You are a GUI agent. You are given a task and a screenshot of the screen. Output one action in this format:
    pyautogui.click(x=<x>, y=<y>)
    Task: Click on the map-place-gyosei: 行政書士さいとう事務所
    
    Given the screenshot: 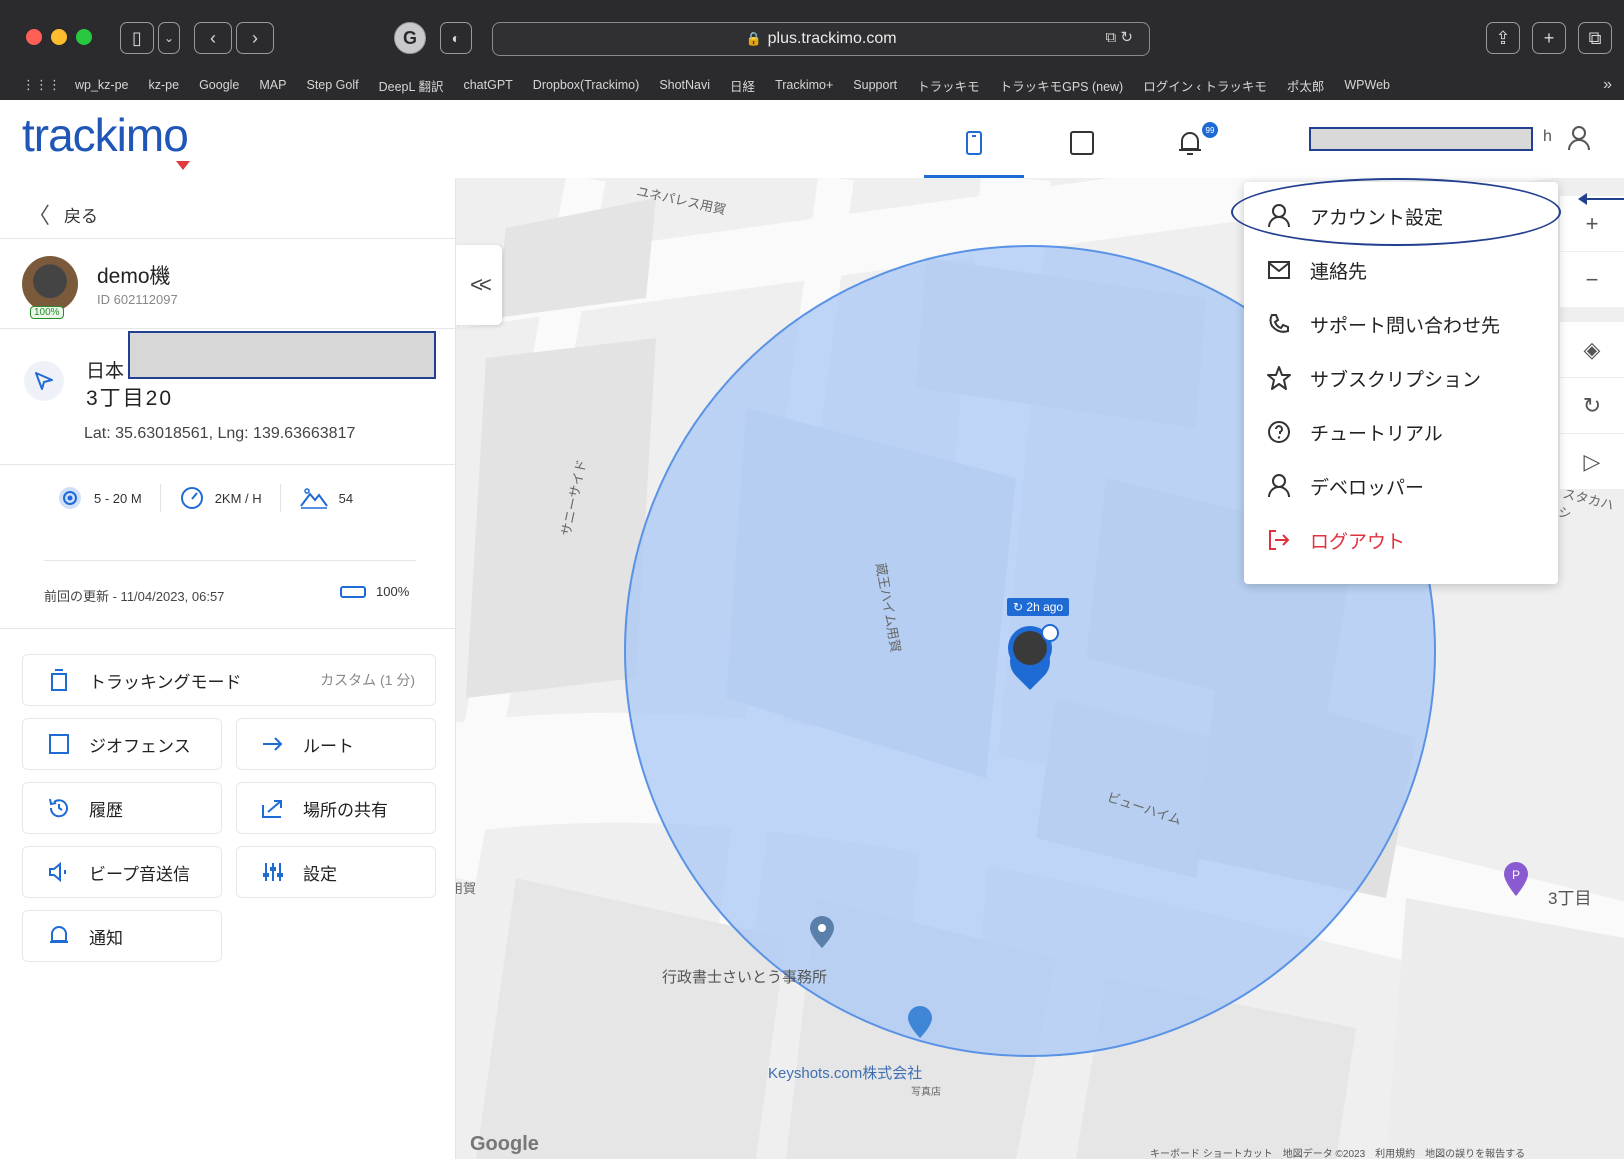 What is the action you would take?
    pyautogui.click(x=744, y=976)
    